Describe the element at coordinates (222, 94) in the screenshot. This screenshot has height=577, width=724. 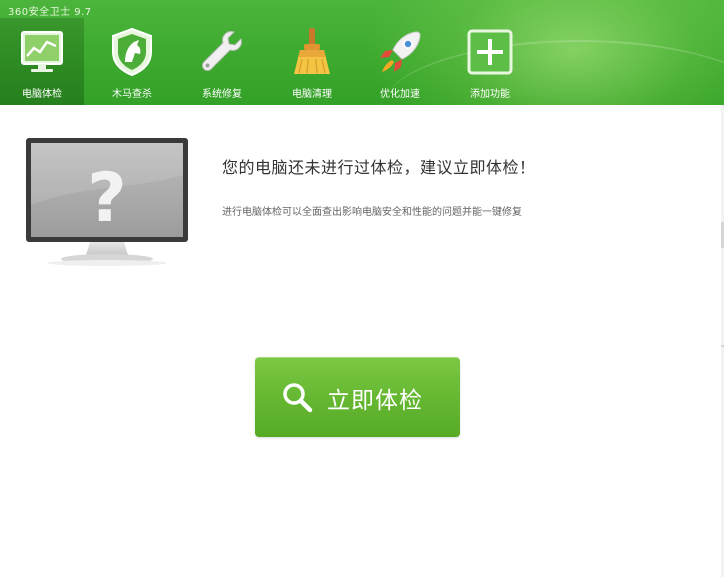
I see `nav-label-system-repair: 系统修复` at that location.